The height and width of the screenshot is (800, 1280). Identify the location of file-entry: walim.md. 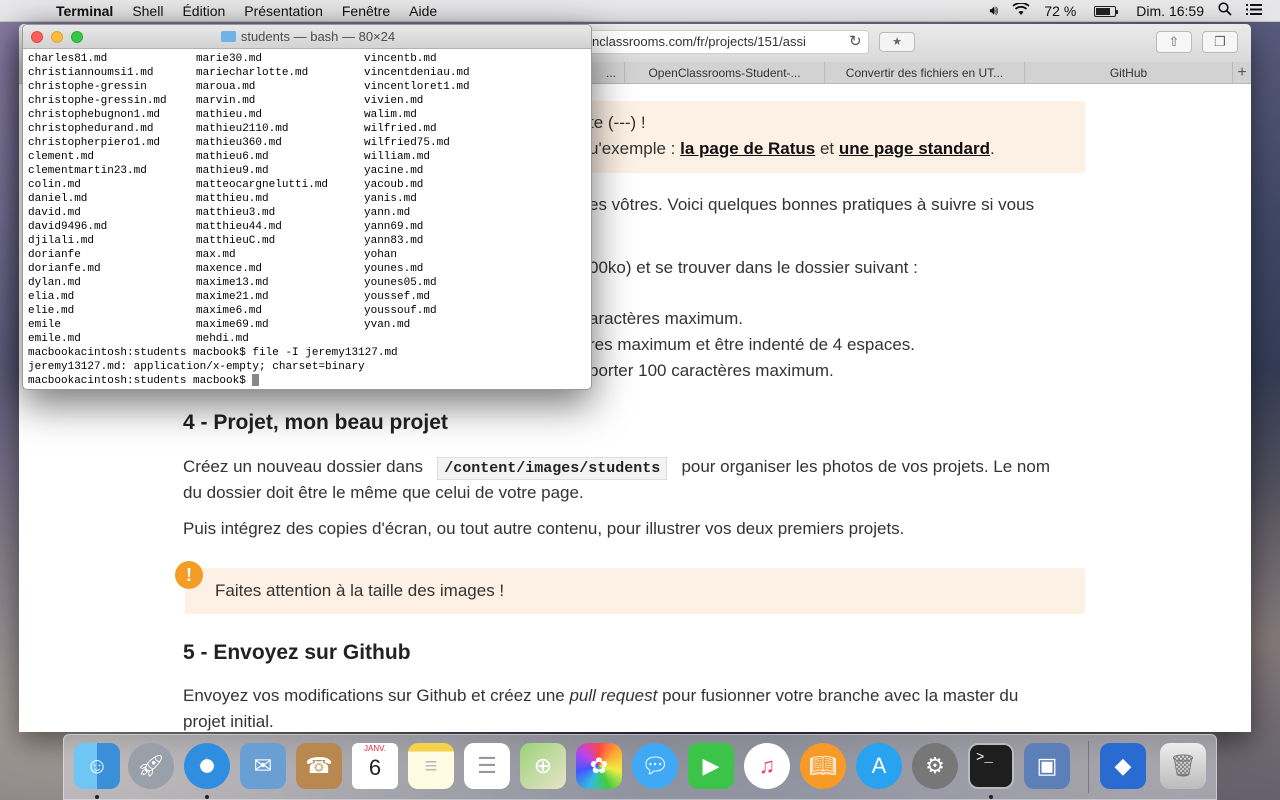
(390, 115).